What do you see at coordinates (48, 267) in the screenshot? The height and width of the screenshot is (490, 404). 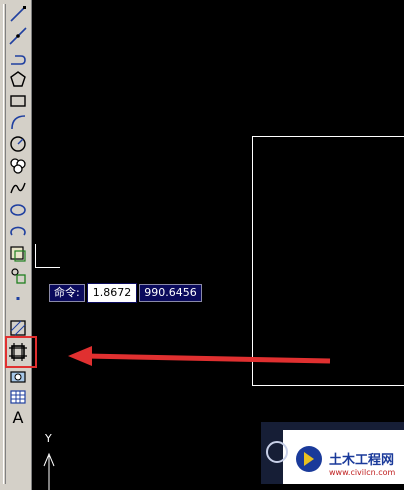 I see `crosshair-horizontal` at bounding box center [48, 267].